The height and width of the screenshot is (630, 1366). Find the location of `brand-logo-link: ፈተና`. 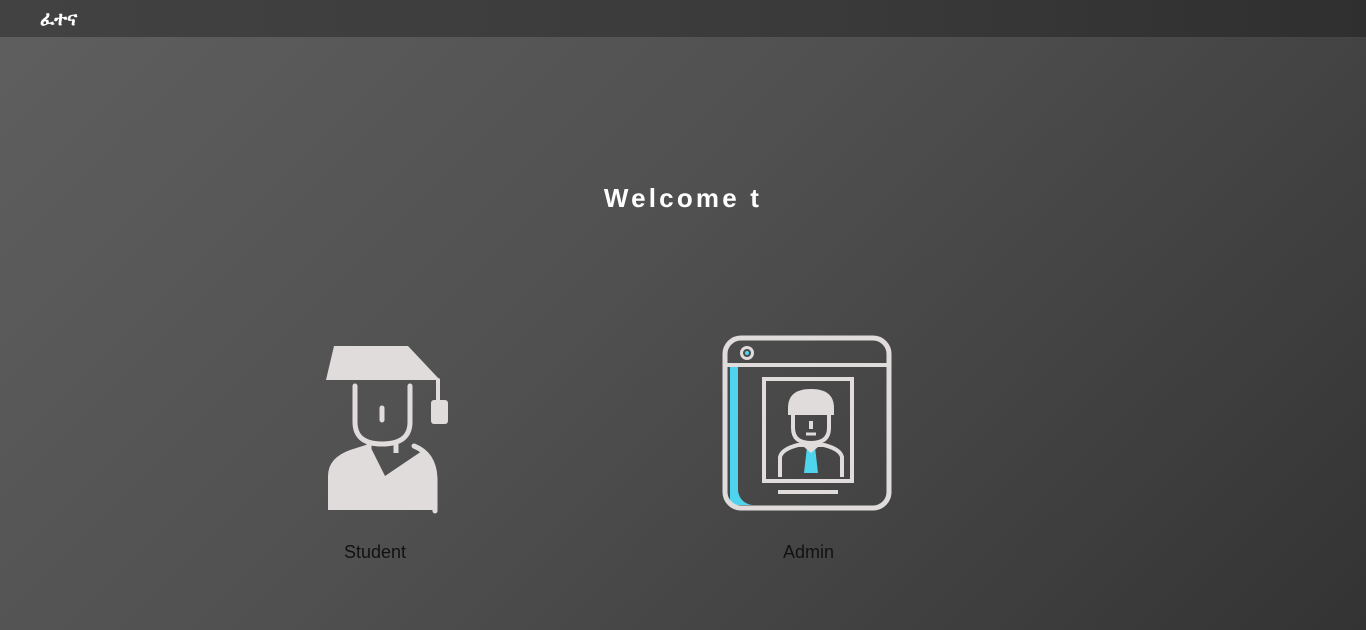

brand-logo-link: ፈተና is located at coordinates (58, 19).